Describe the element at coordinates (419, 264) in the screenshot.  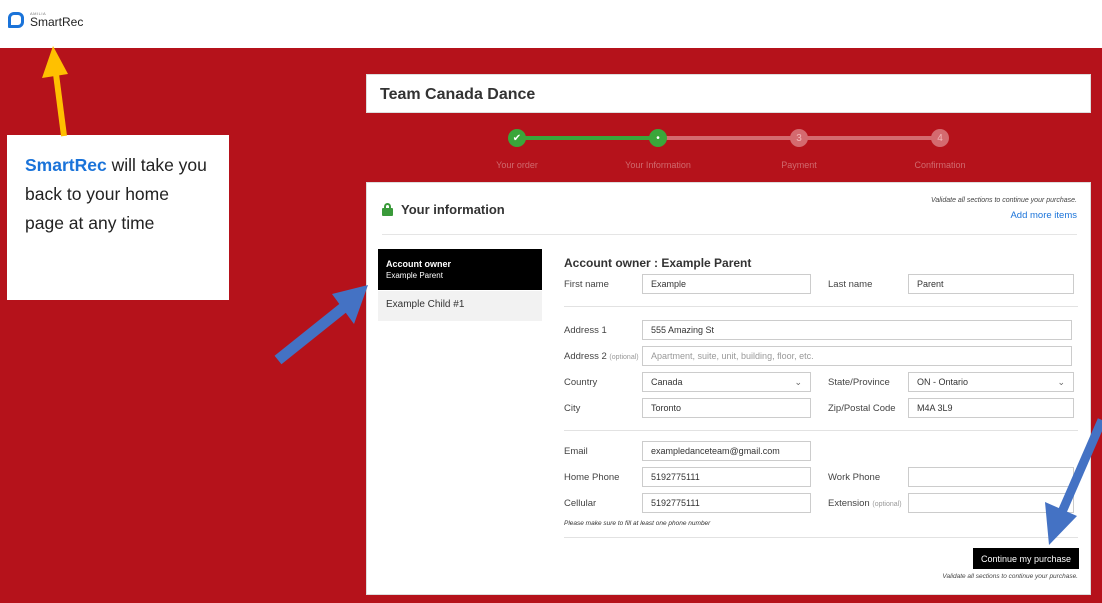
I see `sidebar-item-title: Account owner` at that location.